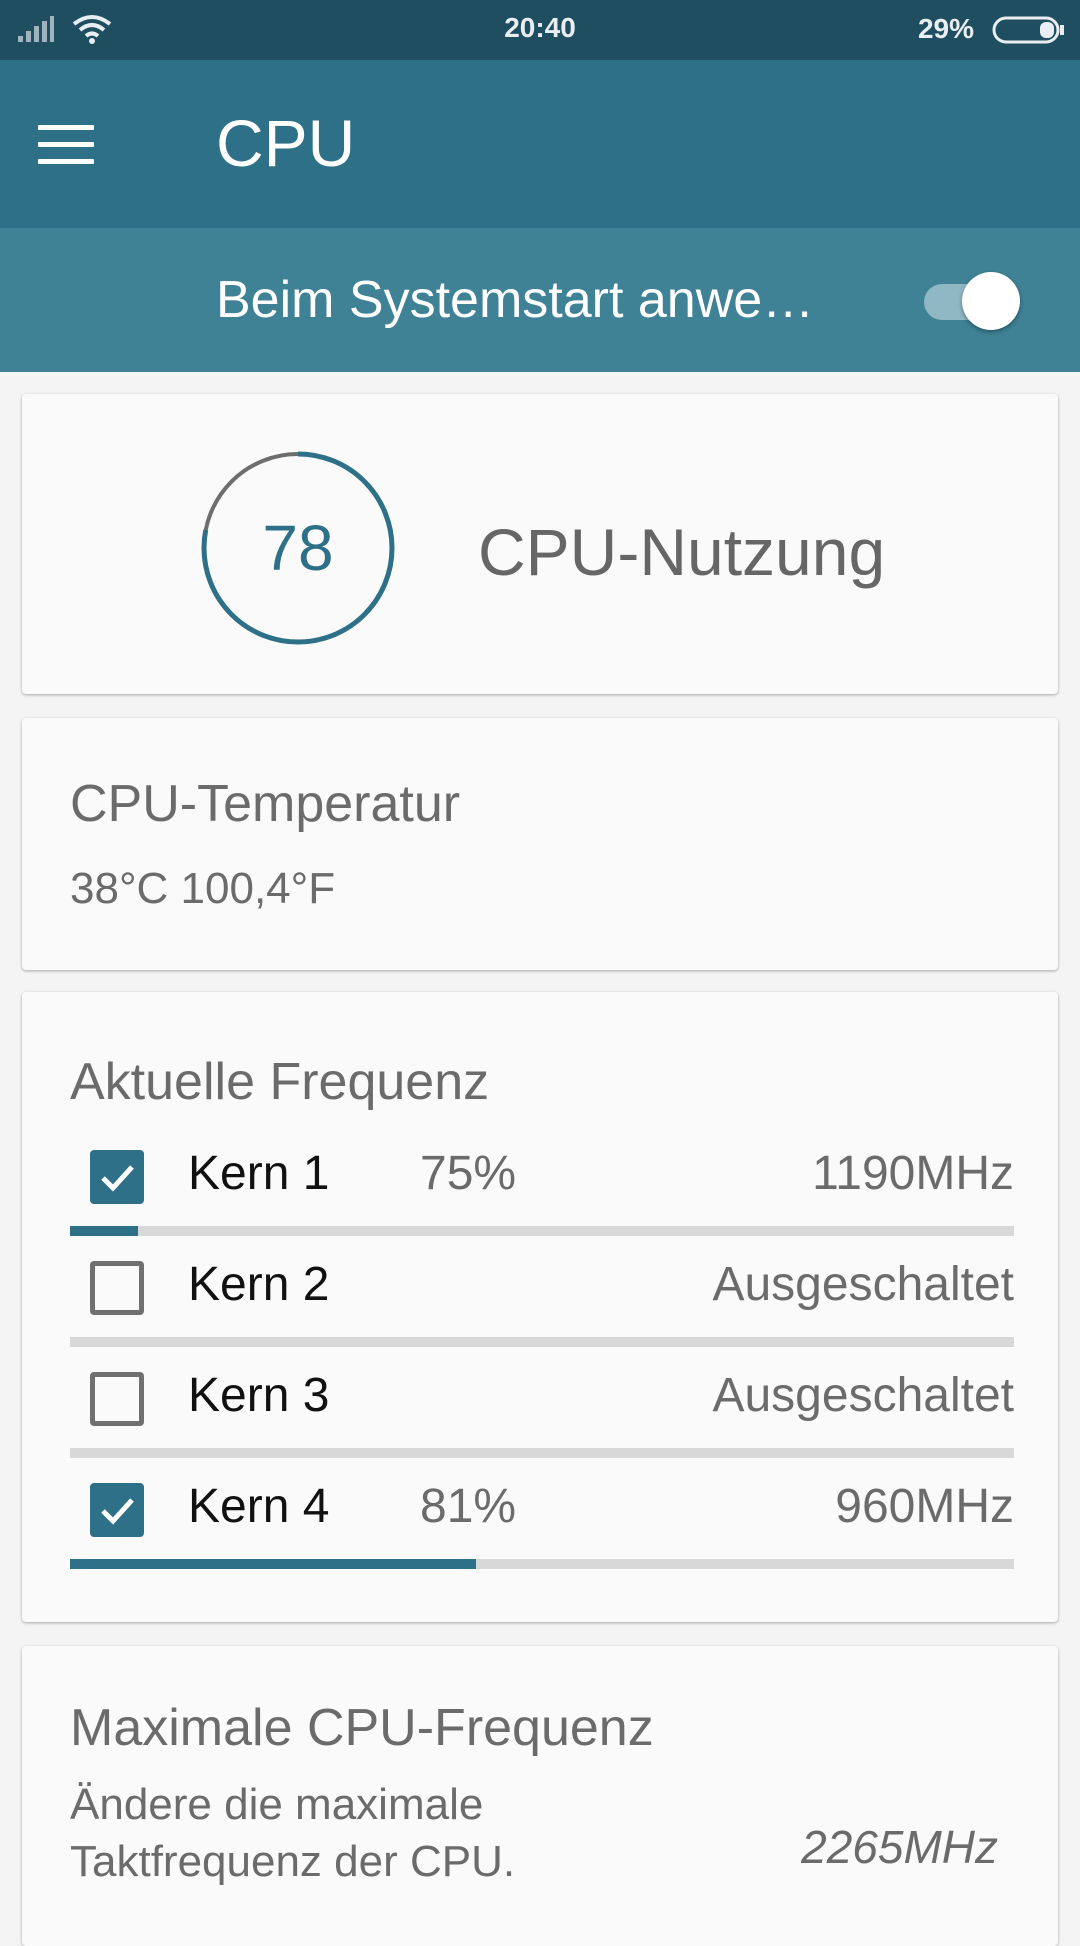  What do you see at coordinates (542, 1409) in the screenshot?
I see `core-row-3: Kern 3 Ausgeschaltet` at bounding box center [542, 1409].